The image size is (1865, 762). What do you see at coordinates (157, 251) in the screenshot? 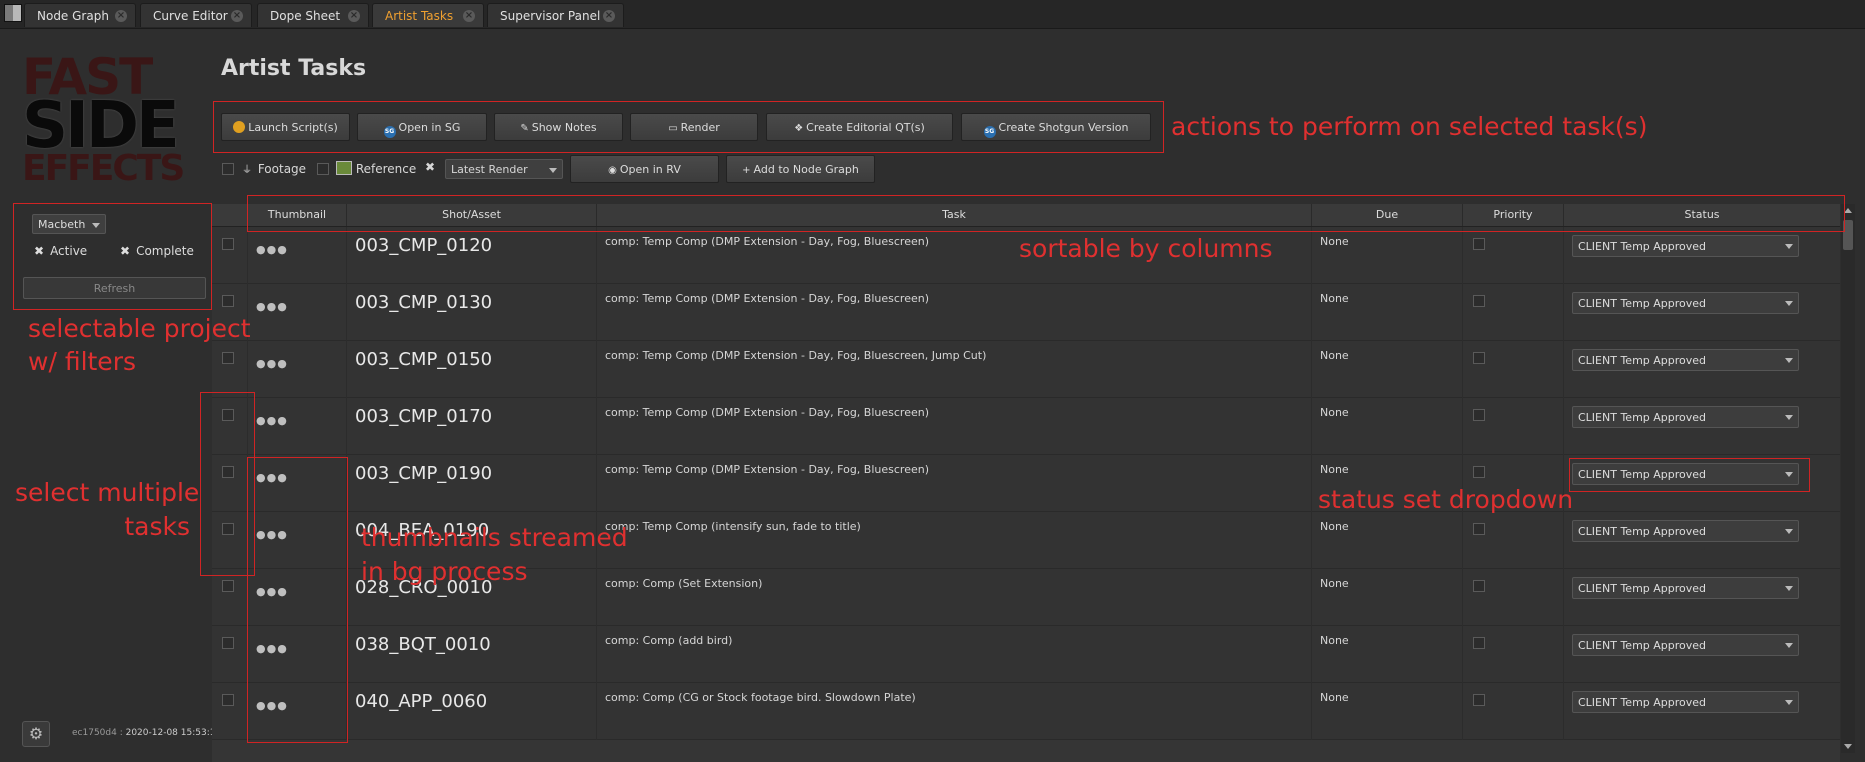
I see `filter-complete-checkbox: ✖ Complete` at bounding box center [157, 251].